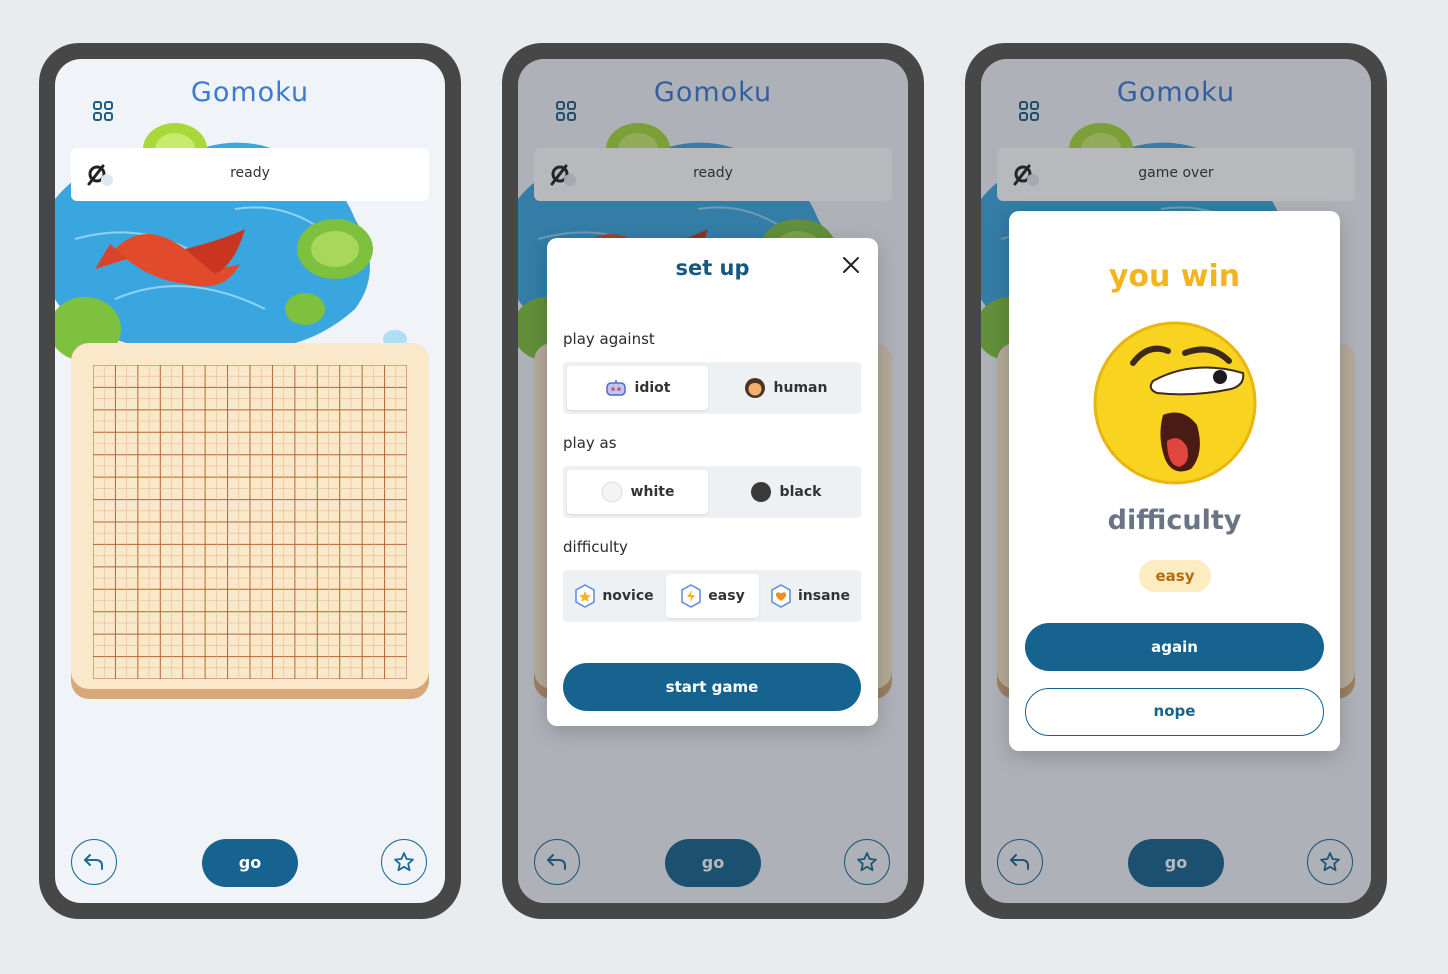  Describe the element at coordinates (590, 443) in the screenshot. I see `play-as-label: play as` at that location.